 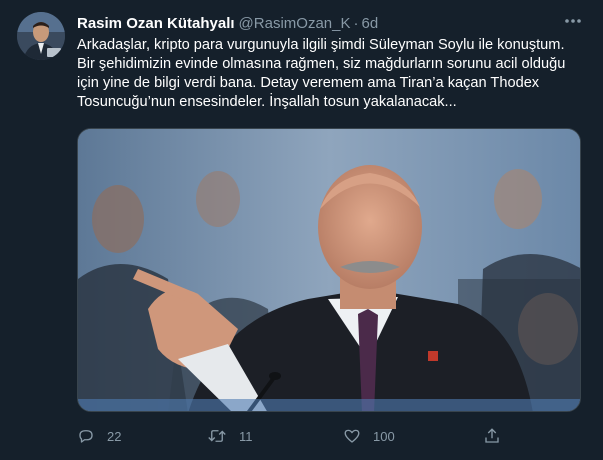 What do you see at coordinates (86, 436) in the screenshot?
I see `reply-icon` at bounding box center [86, 436].